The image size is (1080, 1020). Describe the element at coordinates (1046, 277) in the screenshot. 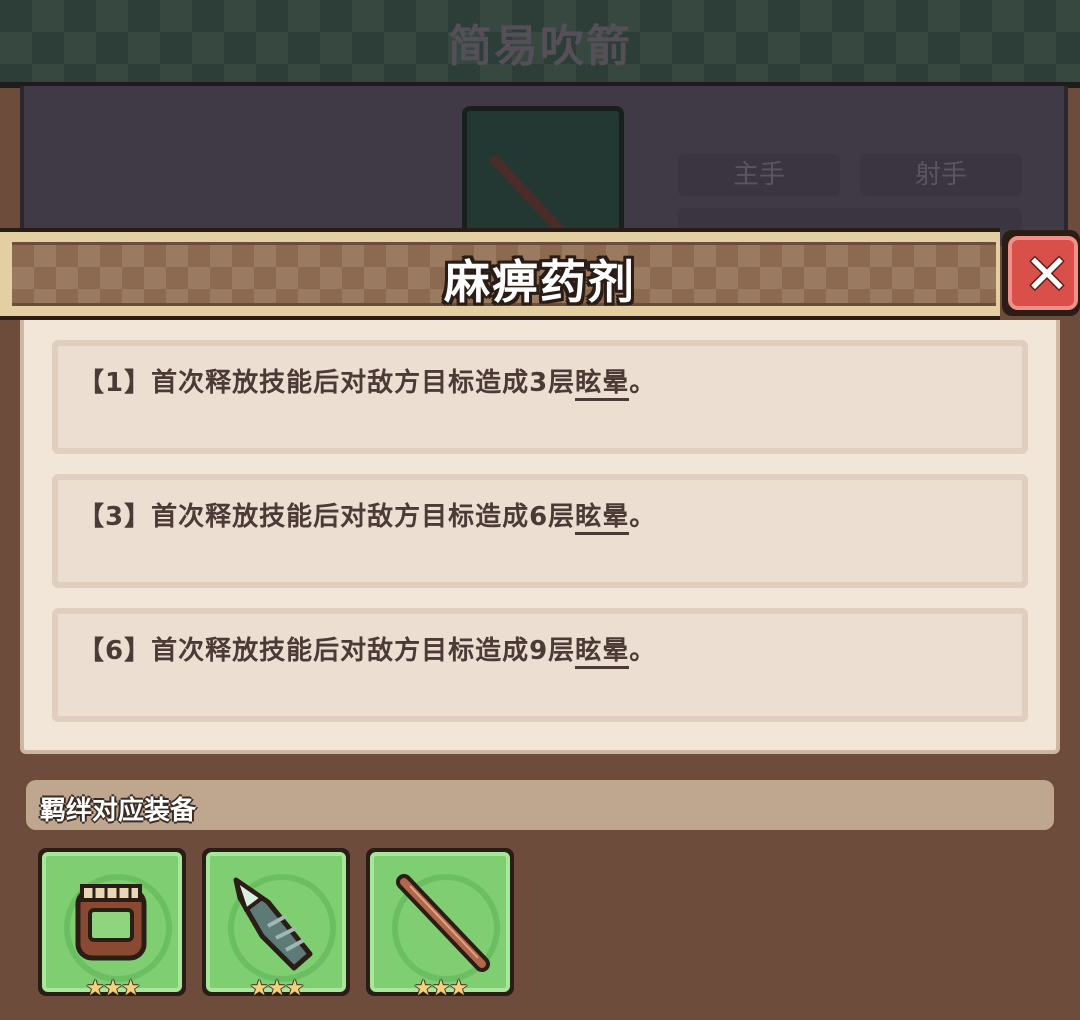

I see `close-icon: ✕` at that location.